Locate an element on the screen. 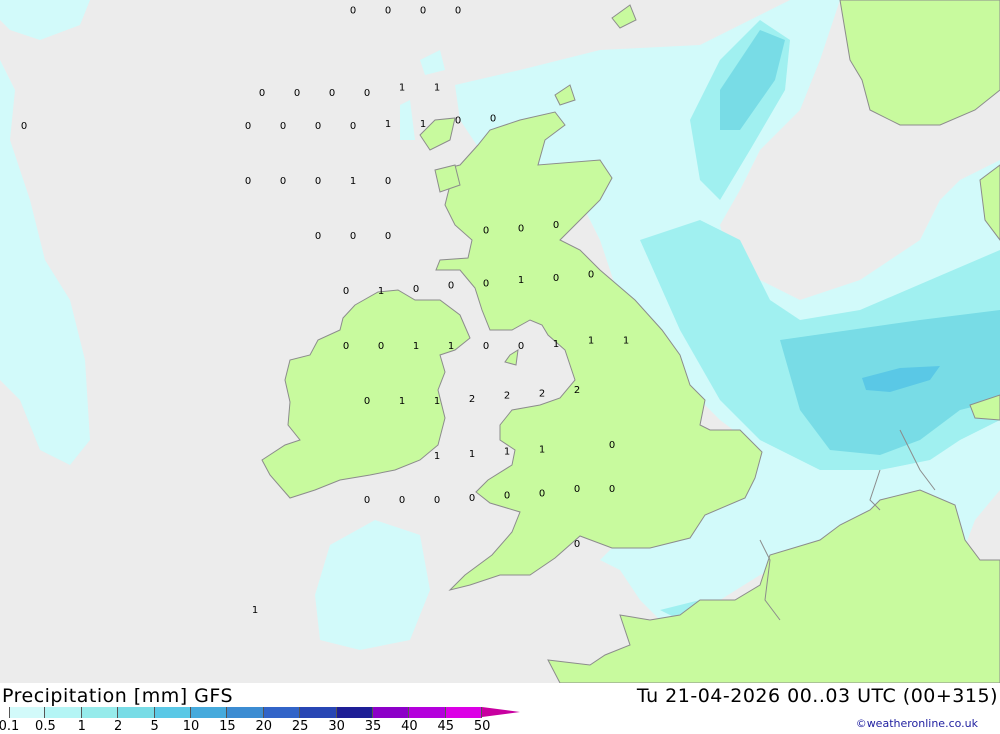 The height and width of the screenshot is (734, 1000). credit: ©weatheronline.co.uk is located at coordinates (917, 723).